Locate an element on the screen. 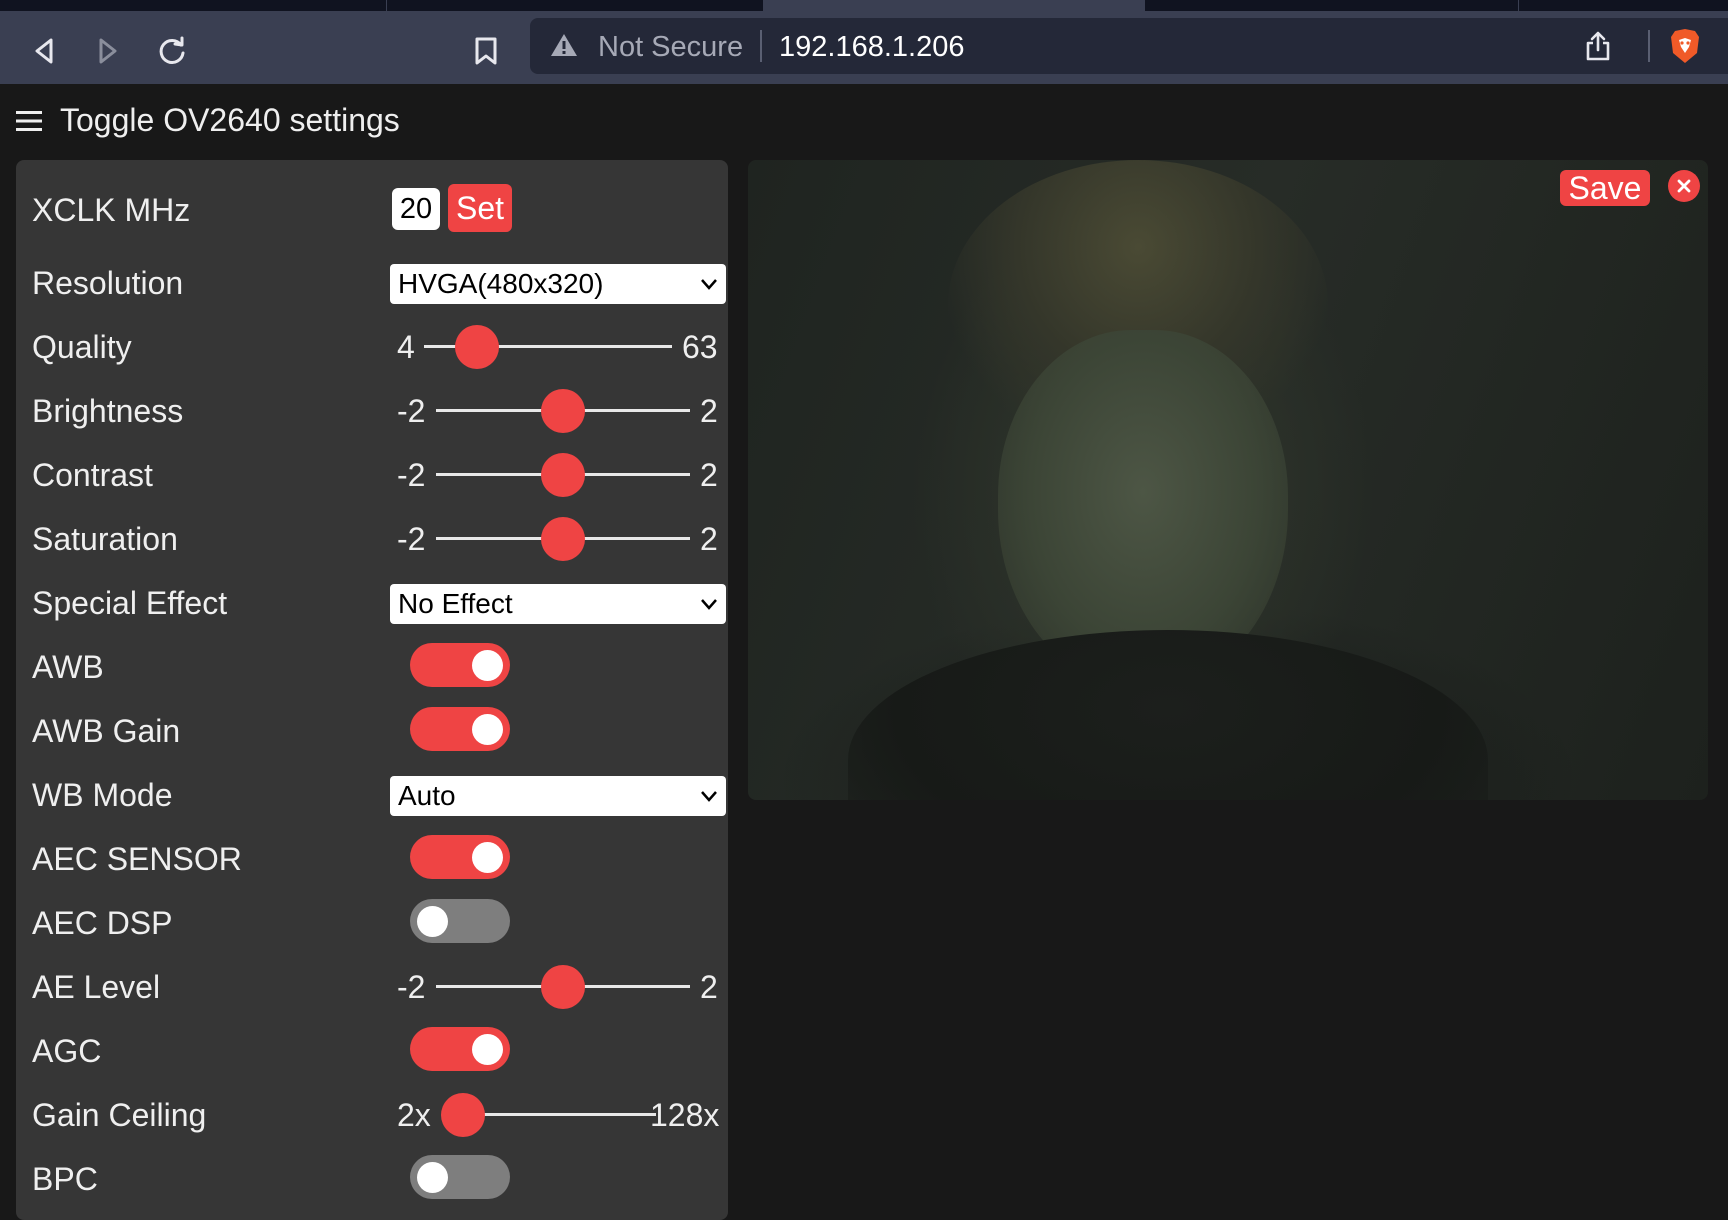 This screenshot has height=1220, width=1728. ae-level-max: 2 is located at coordinates (709, 987).